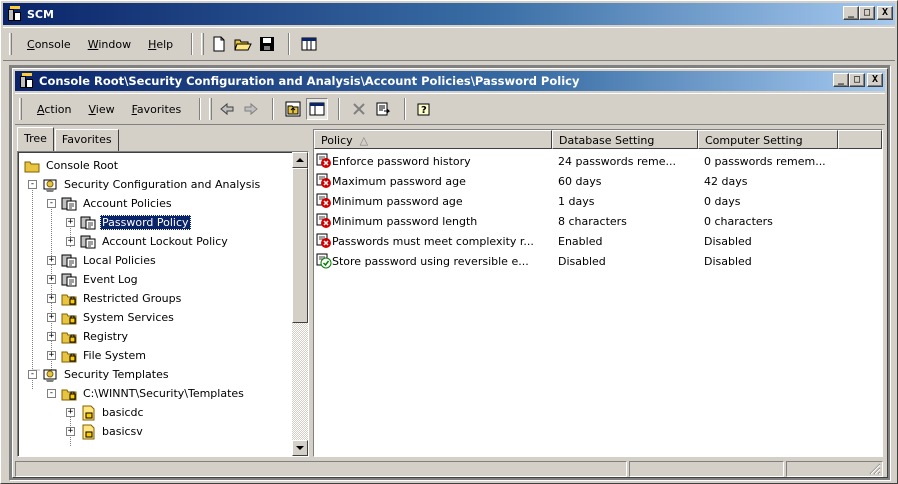 The image size is (898, 484). Describe the element at coordinates (35, 139) in the screenshot. I see `tab-tree: Tree` at that location.